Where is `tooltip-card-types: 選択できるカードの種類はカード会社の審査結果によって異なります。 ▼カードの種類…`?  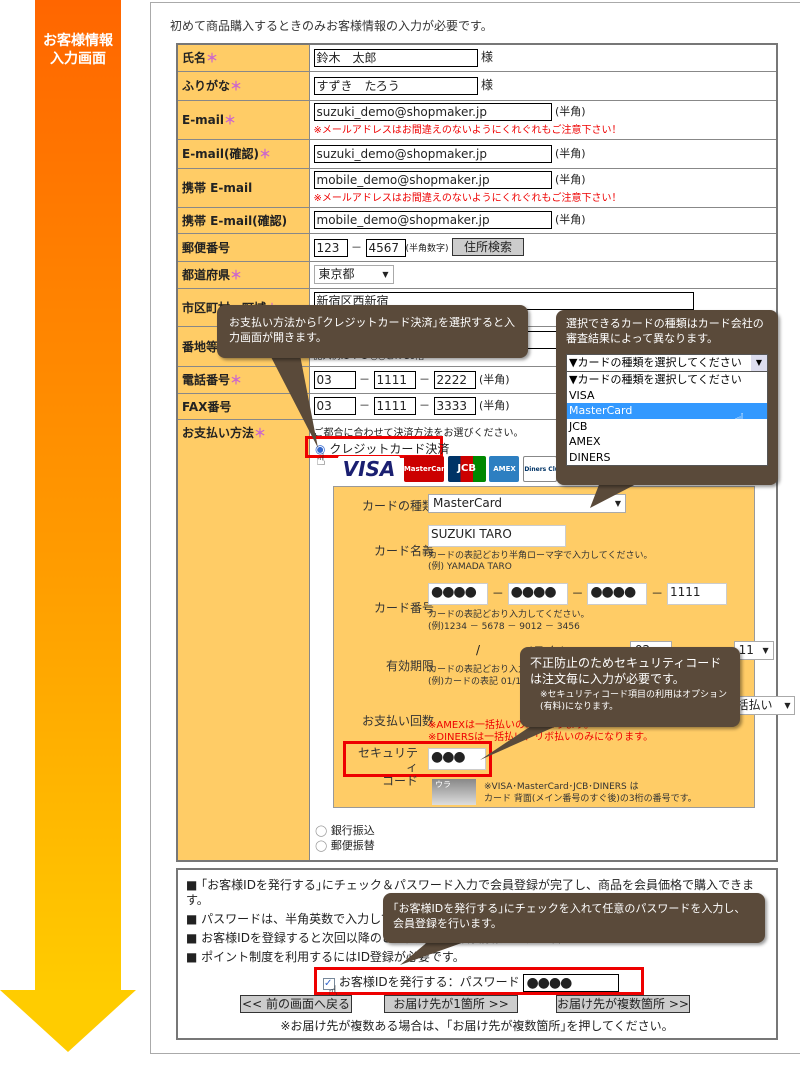
tooltip-card-types: 選択できるカードの種類はカード会社の審査結果によって異なります。 ▼カードの種類… is located at coordinates (667, 397).